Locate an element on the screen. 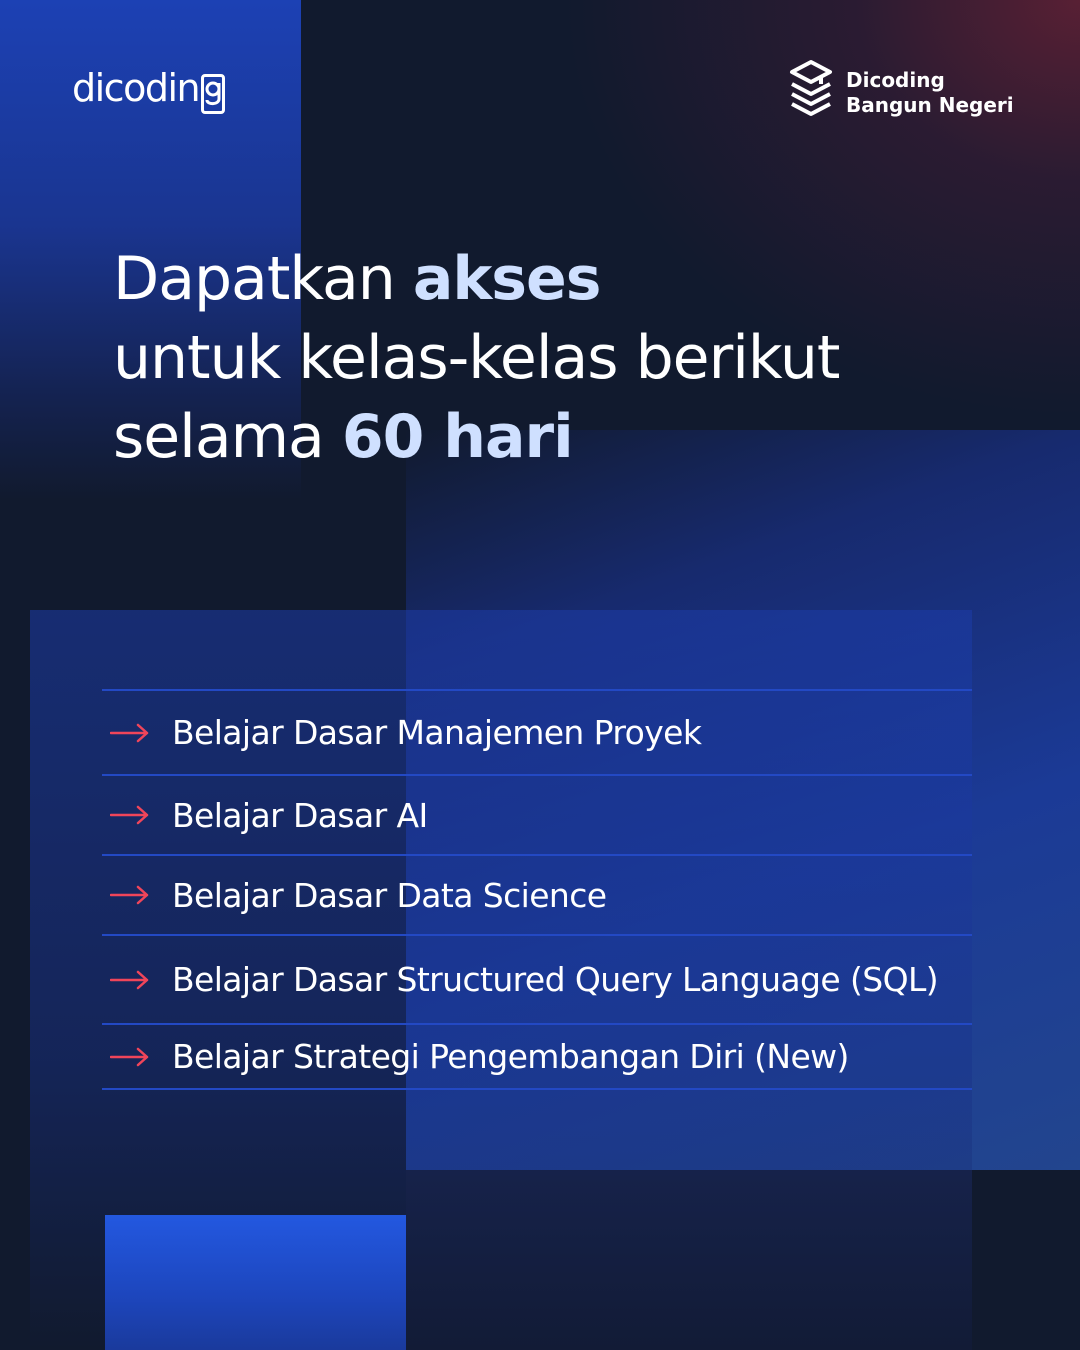 Image resolution: width=1080 pixels, height=1350 pixels. brand-lockup: Dicoding Bangun Negeri is located at coordinates (901, 92).